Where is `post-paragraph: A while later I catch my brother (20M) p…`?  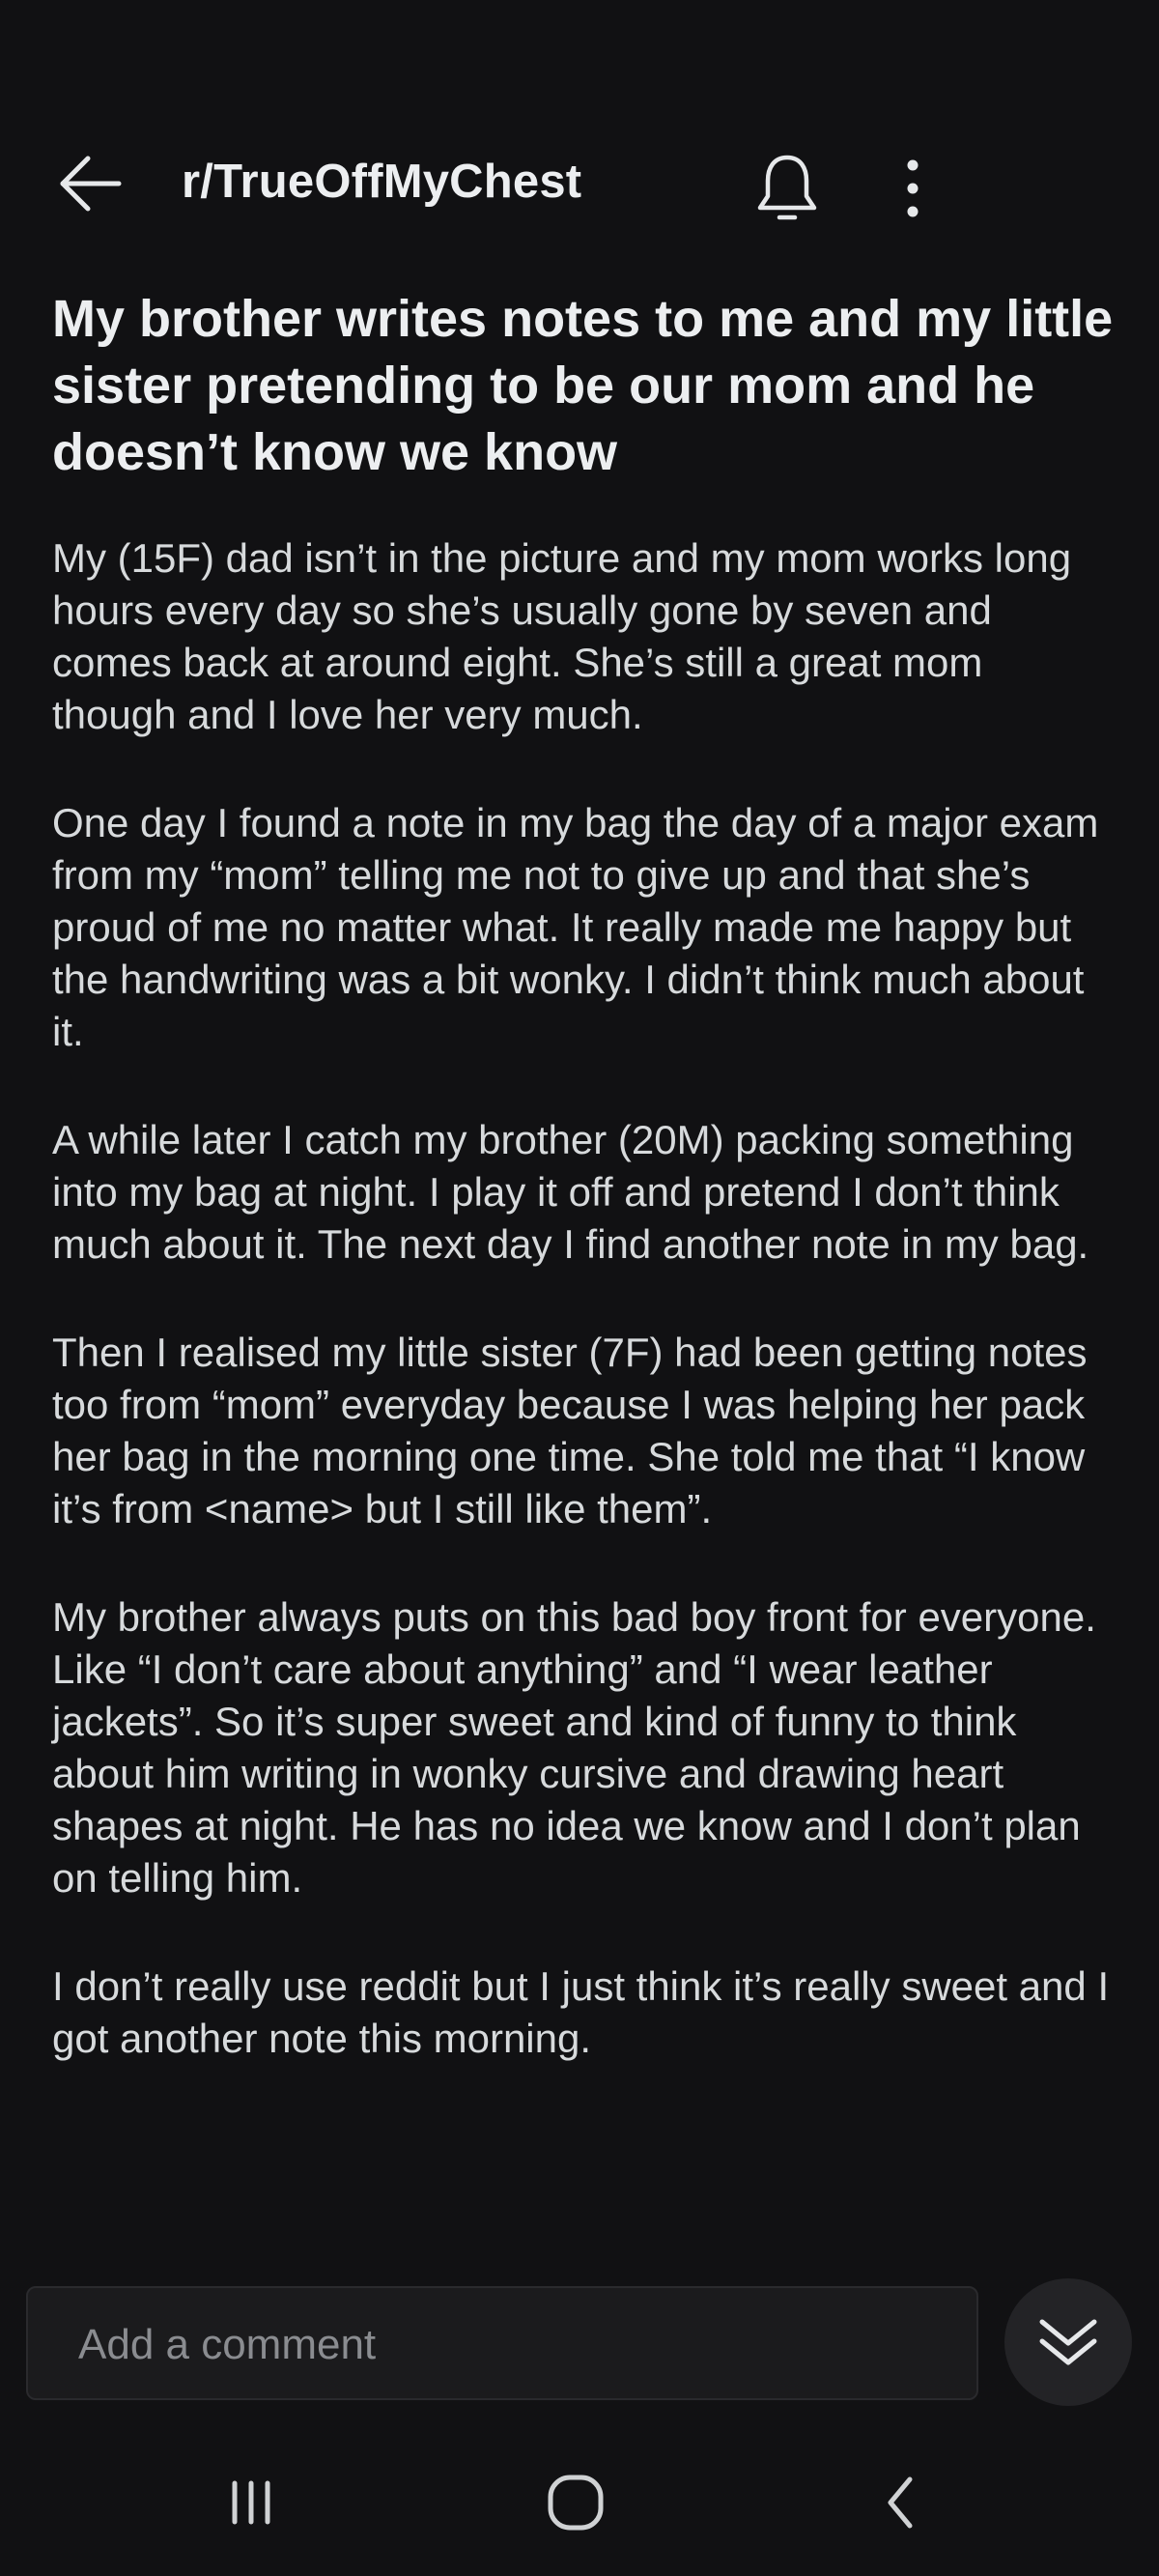 post-paragraph: A while later I catch my brother (20M) p… is located at coordinates (571, 1192).